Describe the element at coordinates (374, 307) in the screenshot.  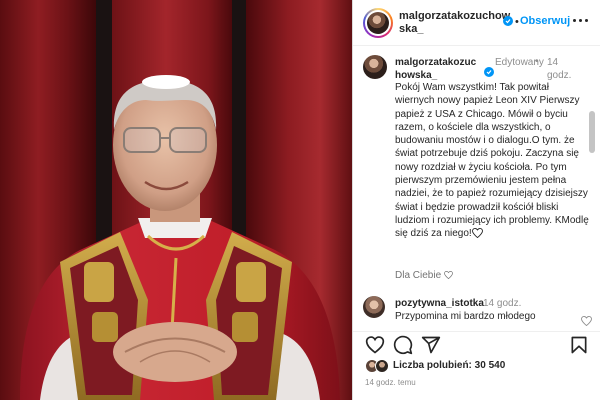
I see `commenter-avatar` at that location.